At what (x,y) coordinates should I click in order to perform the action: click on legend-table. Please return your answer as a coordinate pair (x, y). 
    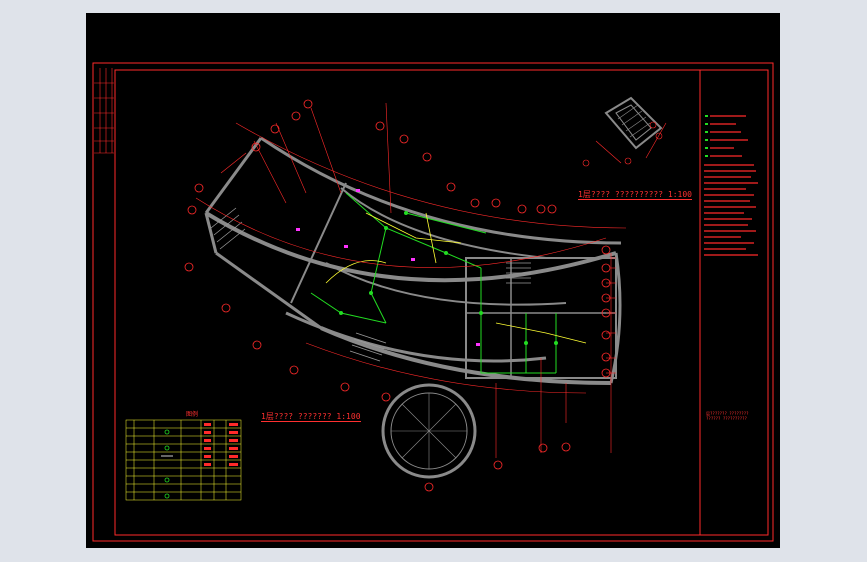
    Looking at the image, I should click on (183, 460).